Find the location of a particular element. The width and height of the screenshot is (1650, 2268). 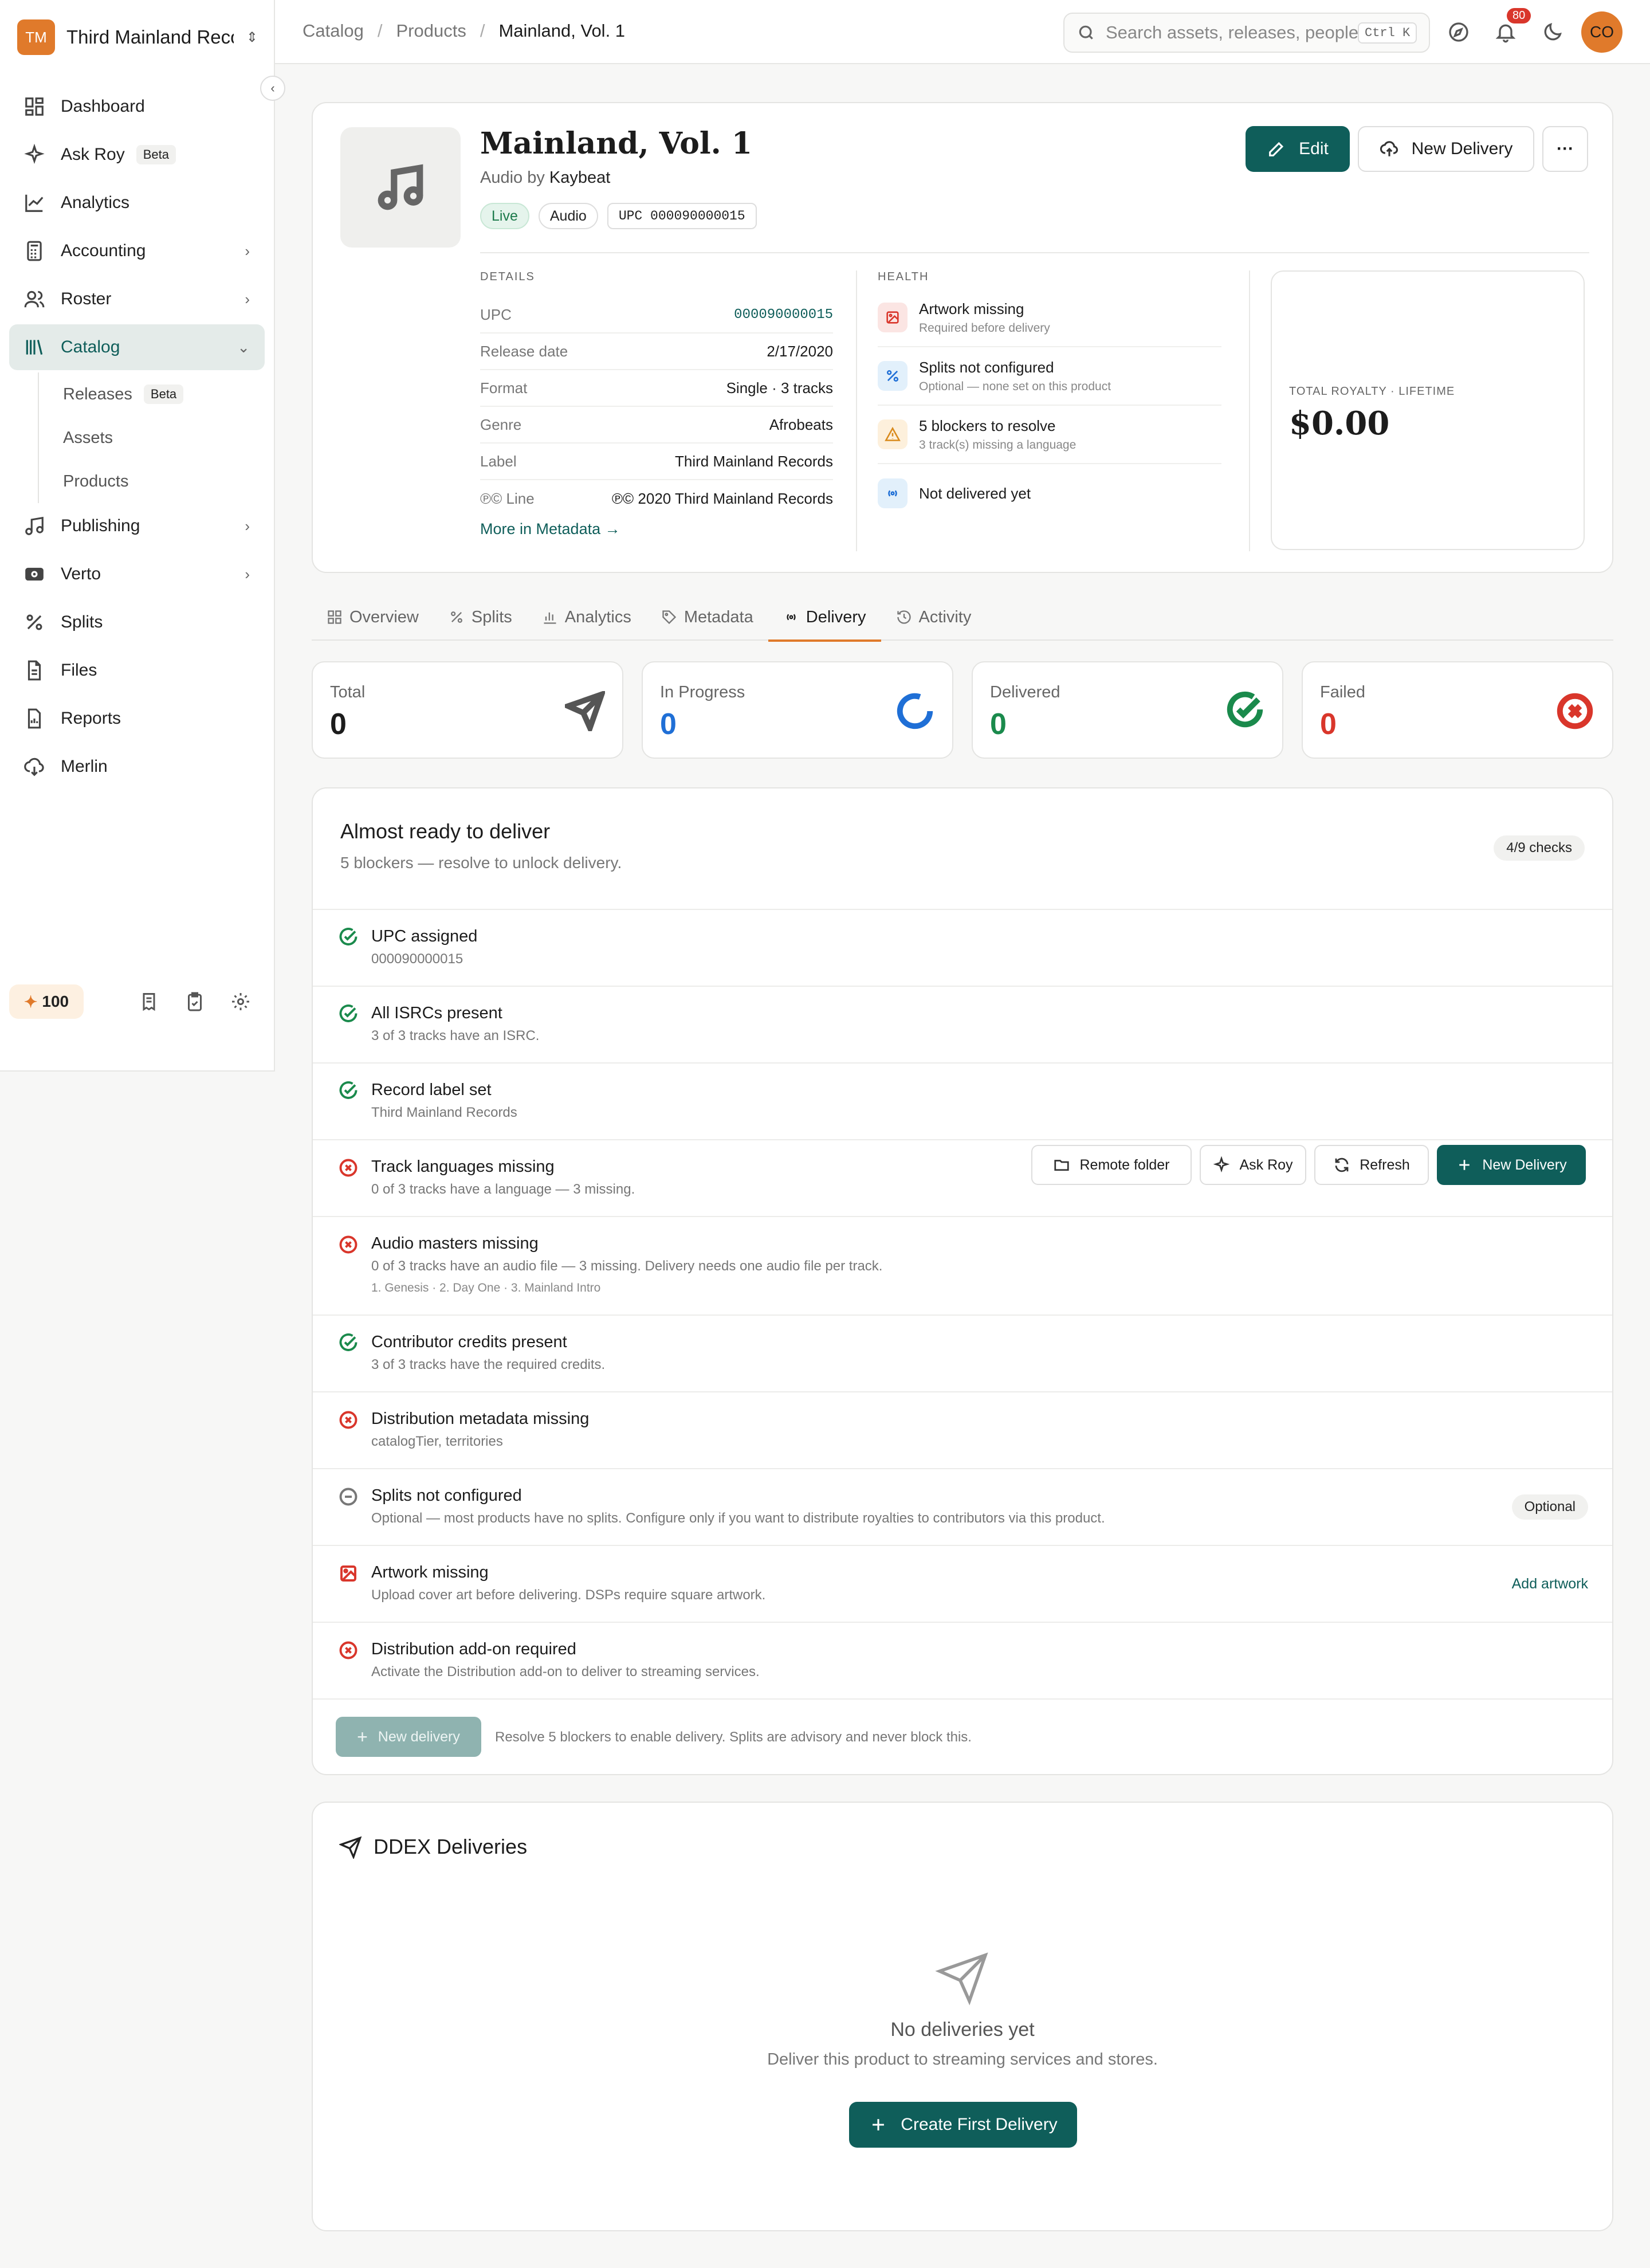

tab-analytics: Analytics is located at coordinates (586, 617).